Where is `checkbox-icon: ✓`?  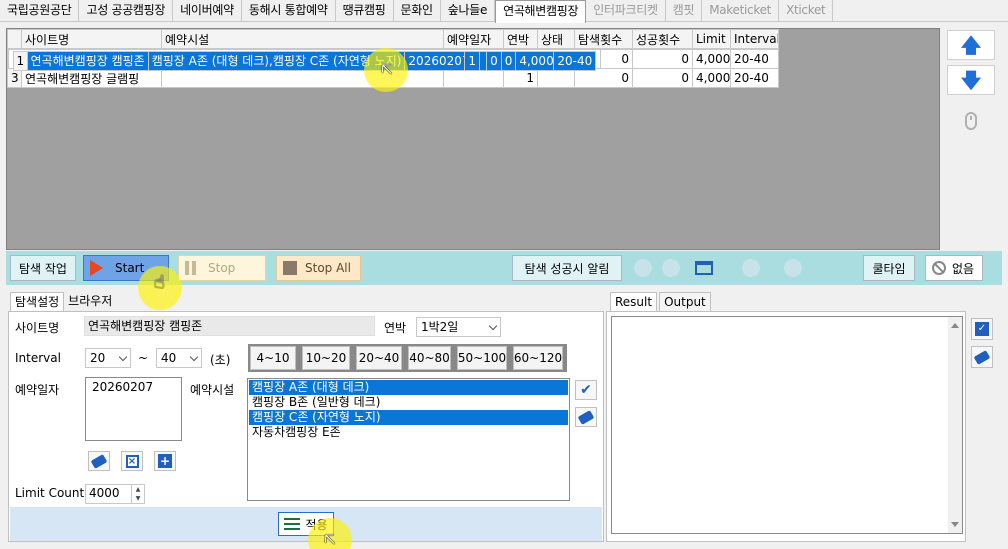
checkbox-icon: ✓ is located at coordinates (982, 329).